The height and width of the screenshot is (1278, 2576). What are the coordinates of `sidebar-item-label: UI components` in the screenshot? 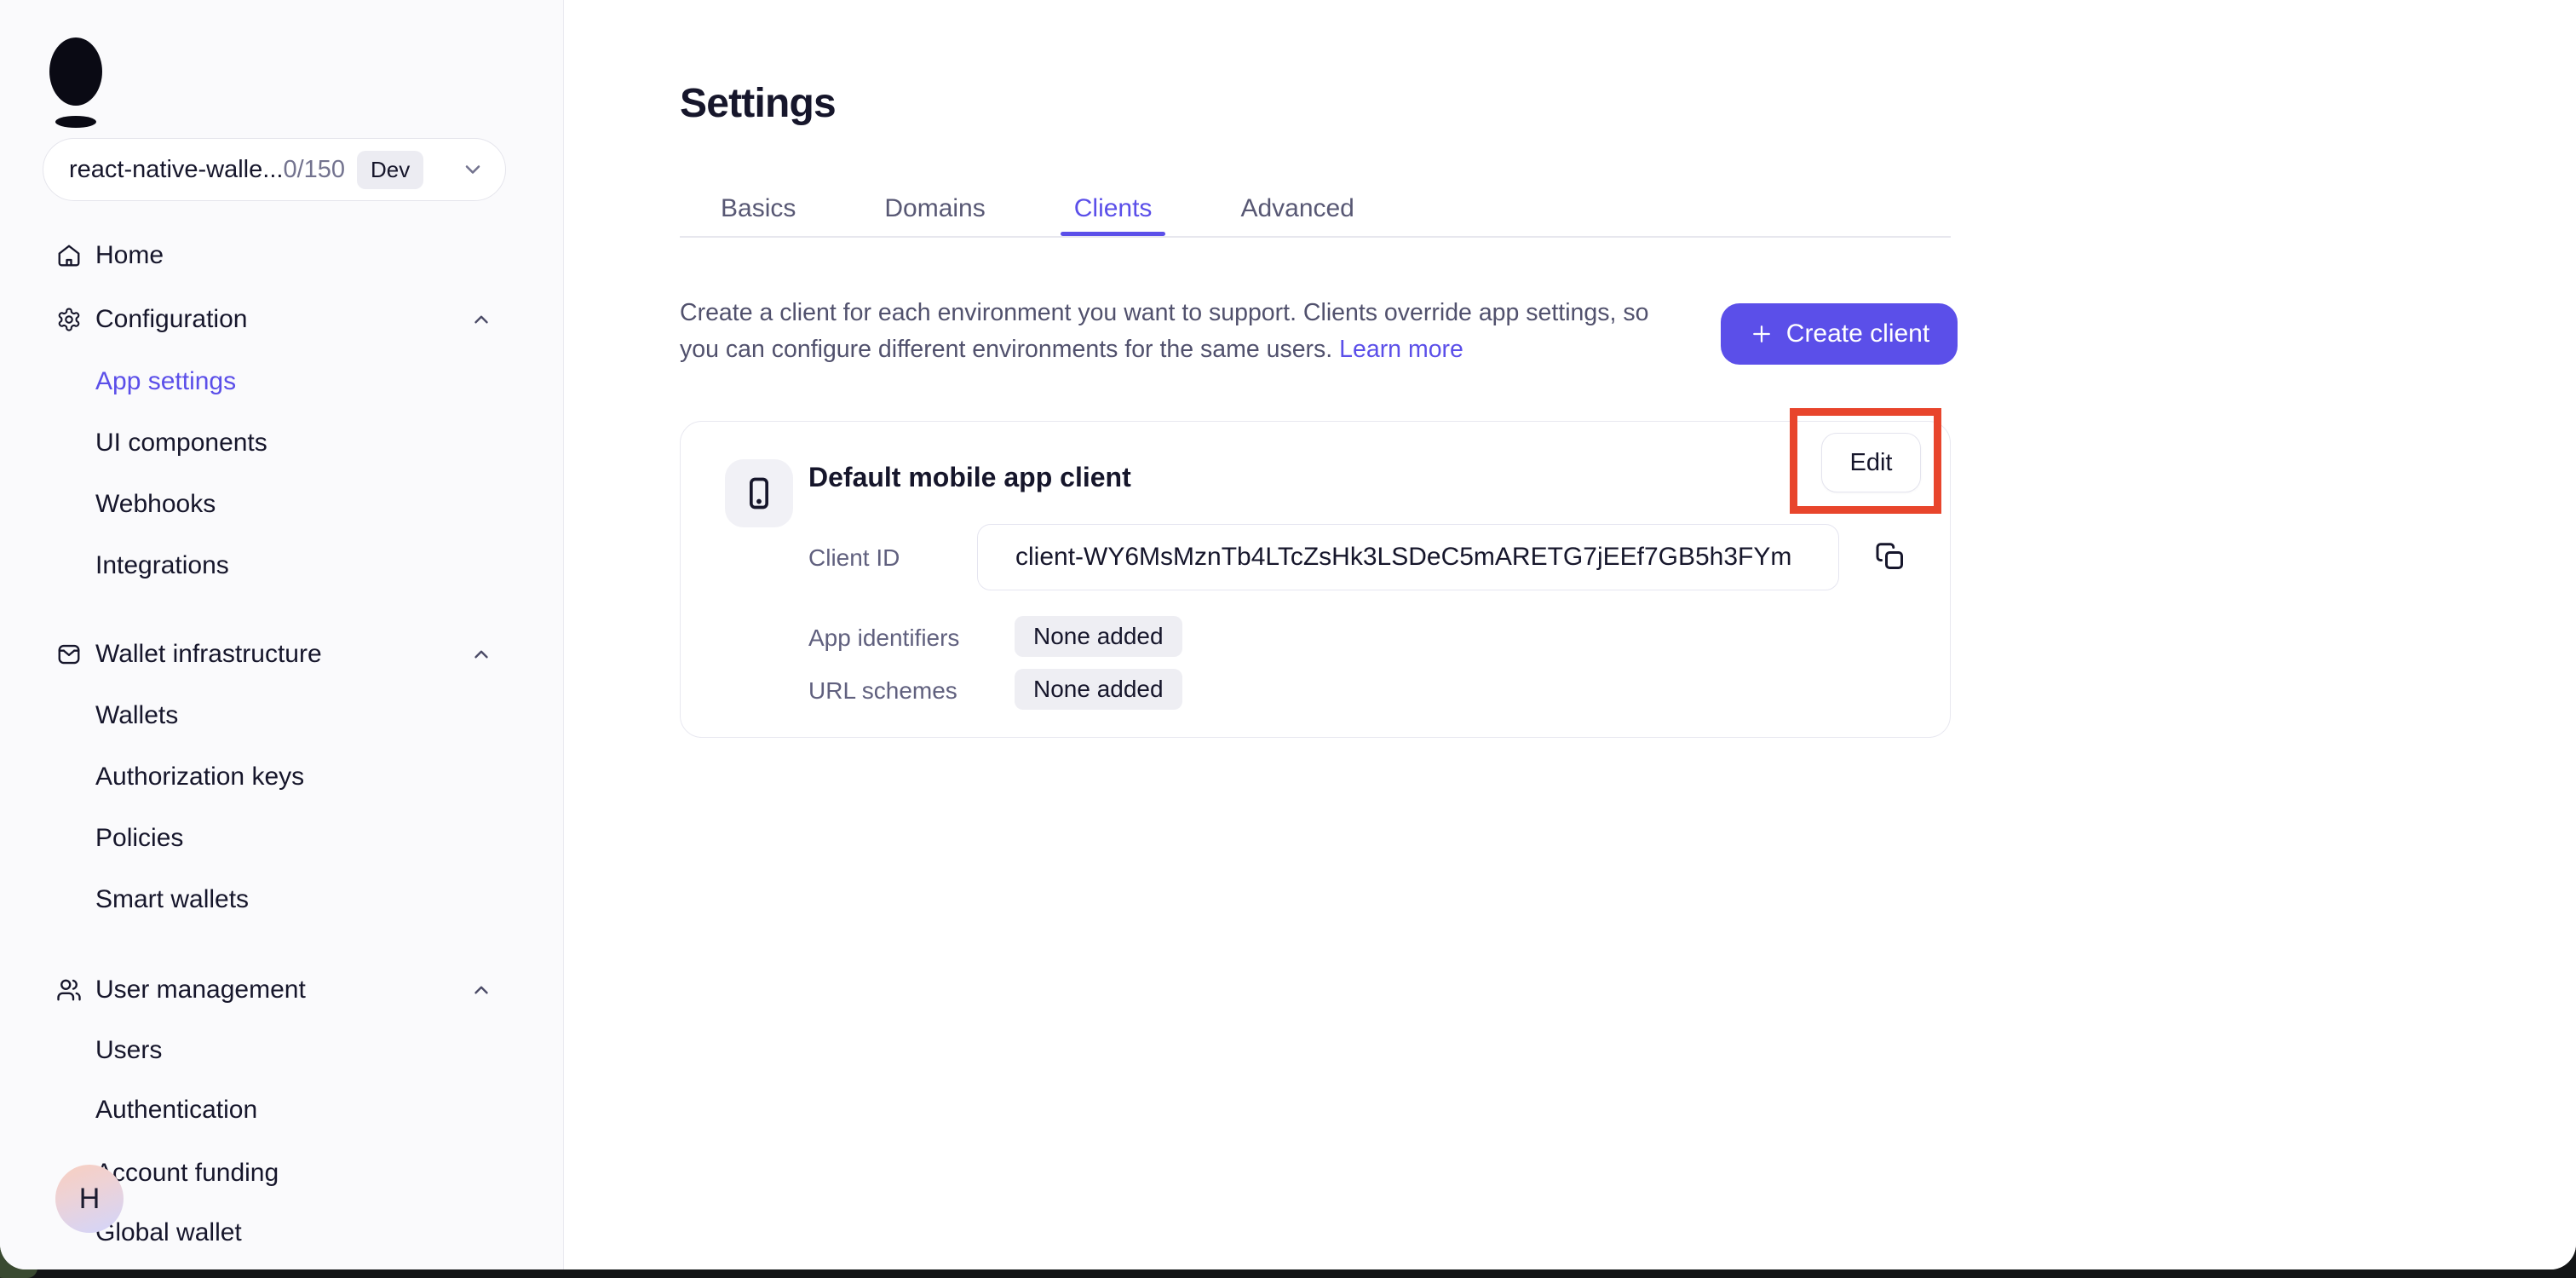 It's located at (181, 443).